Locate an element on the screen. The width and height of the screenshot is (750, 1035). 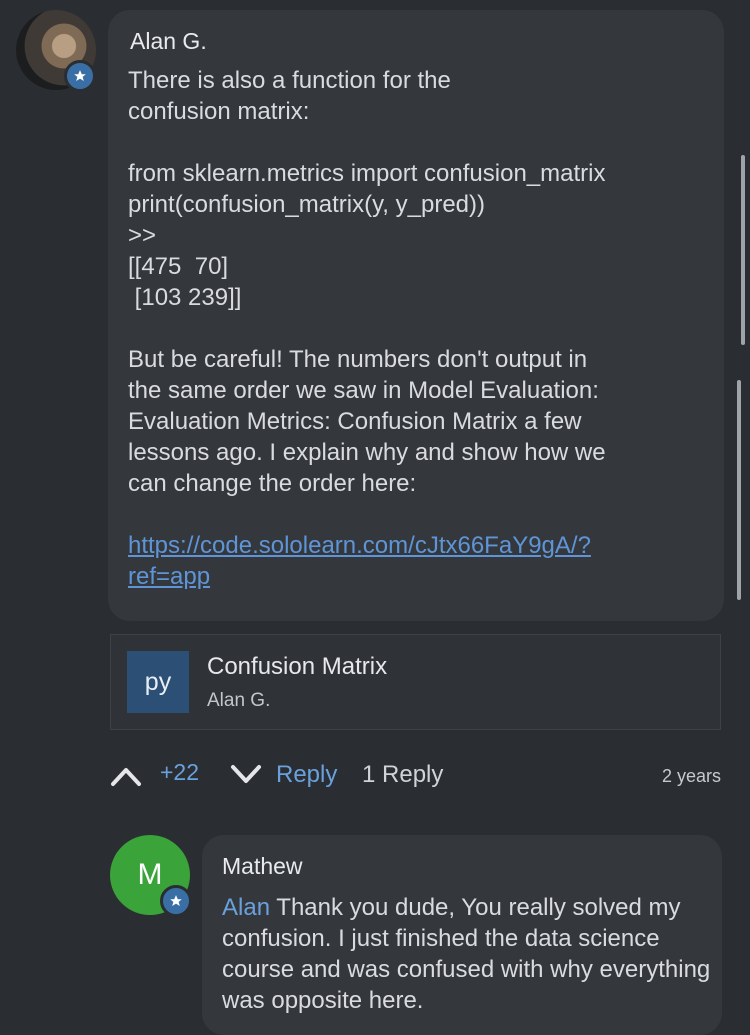
upvote-chevron-icon is located at coordinates (126, 775).